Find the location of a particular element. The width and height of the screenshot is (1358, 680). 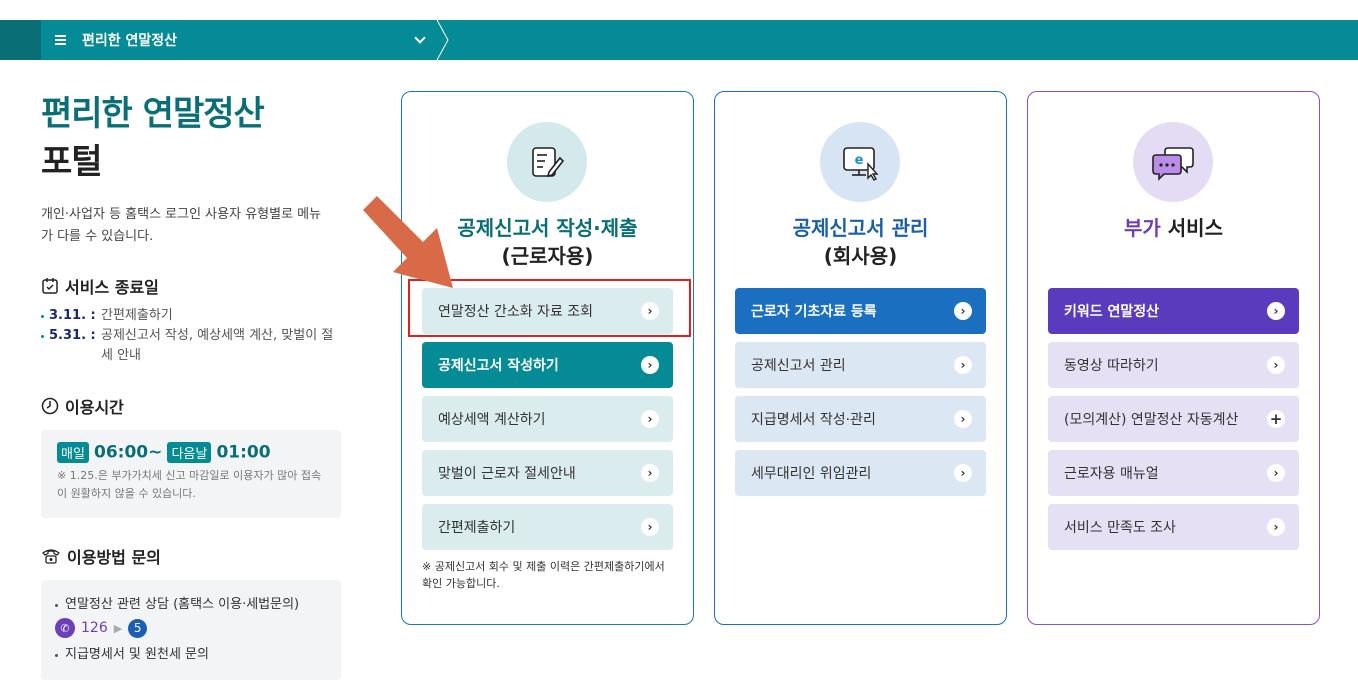

page-title-sub: 포털 is located at coordinates (72, 162).